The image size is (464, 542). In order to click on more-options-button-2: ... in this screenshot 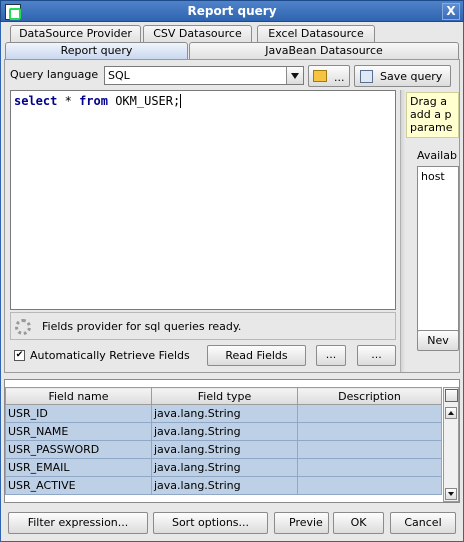, I will do `click(376, 355)`.